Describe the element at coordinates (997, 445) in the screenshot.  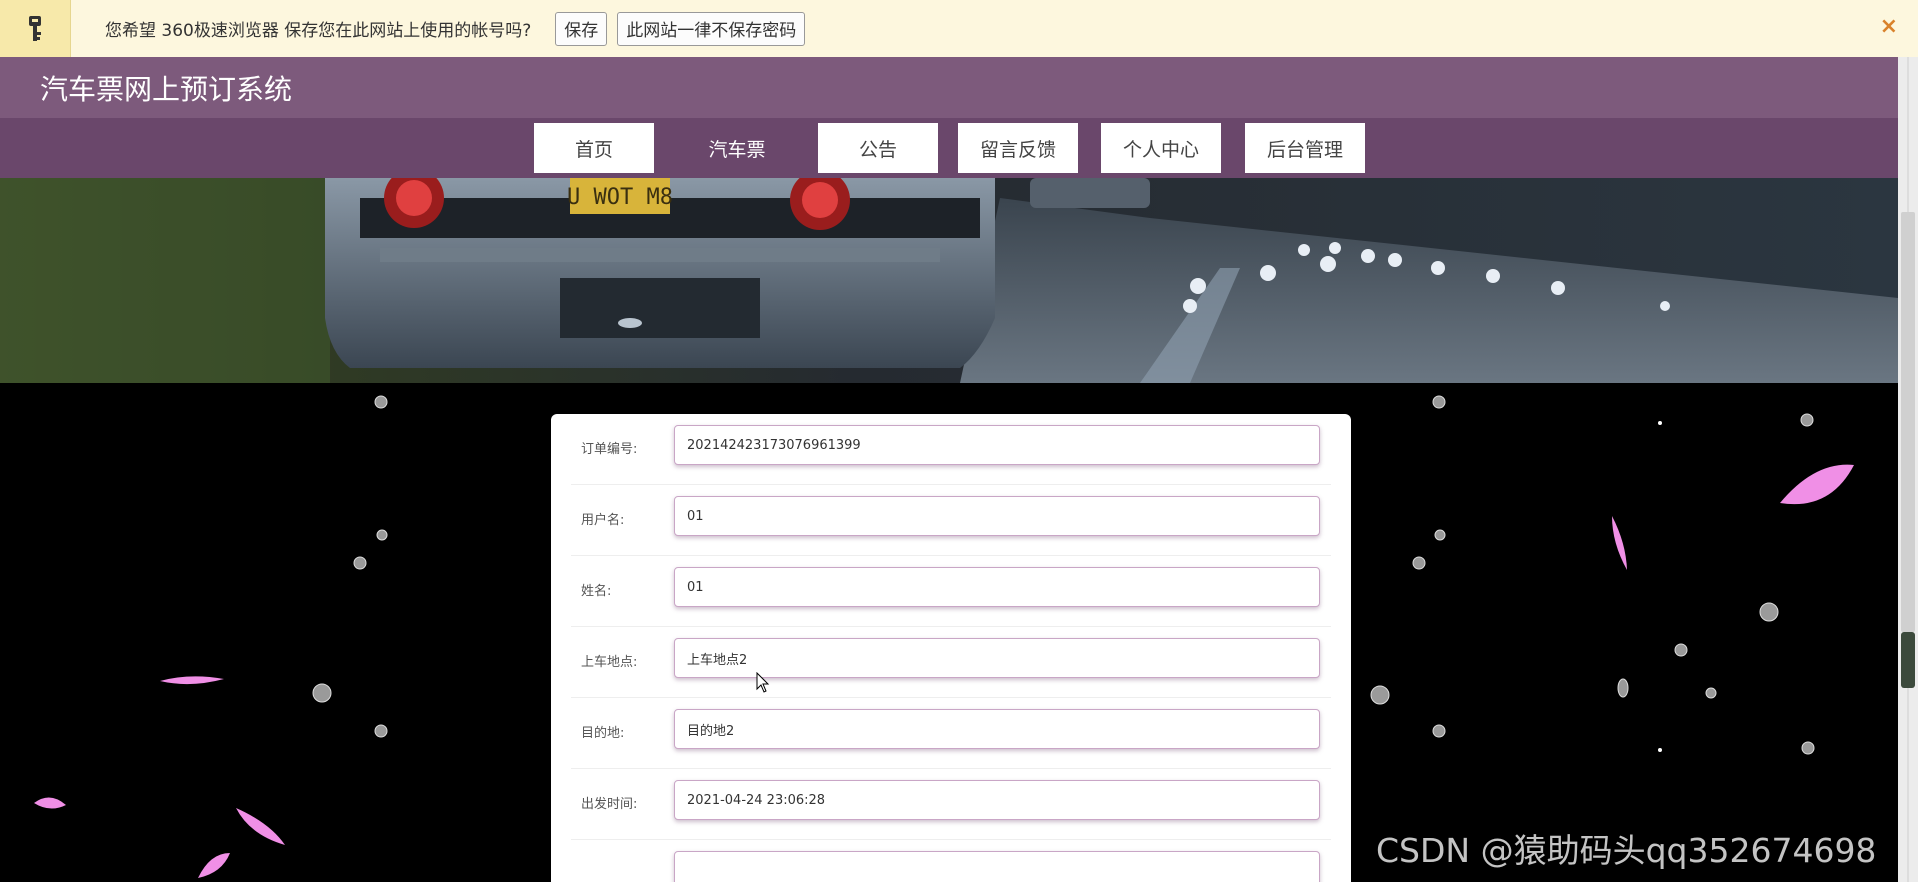
I see `order-number-input` at that location.